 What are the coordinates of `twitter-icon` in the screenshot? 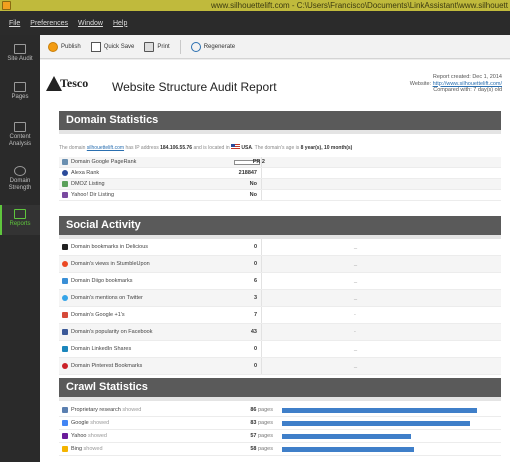 It's located at (65, 298).